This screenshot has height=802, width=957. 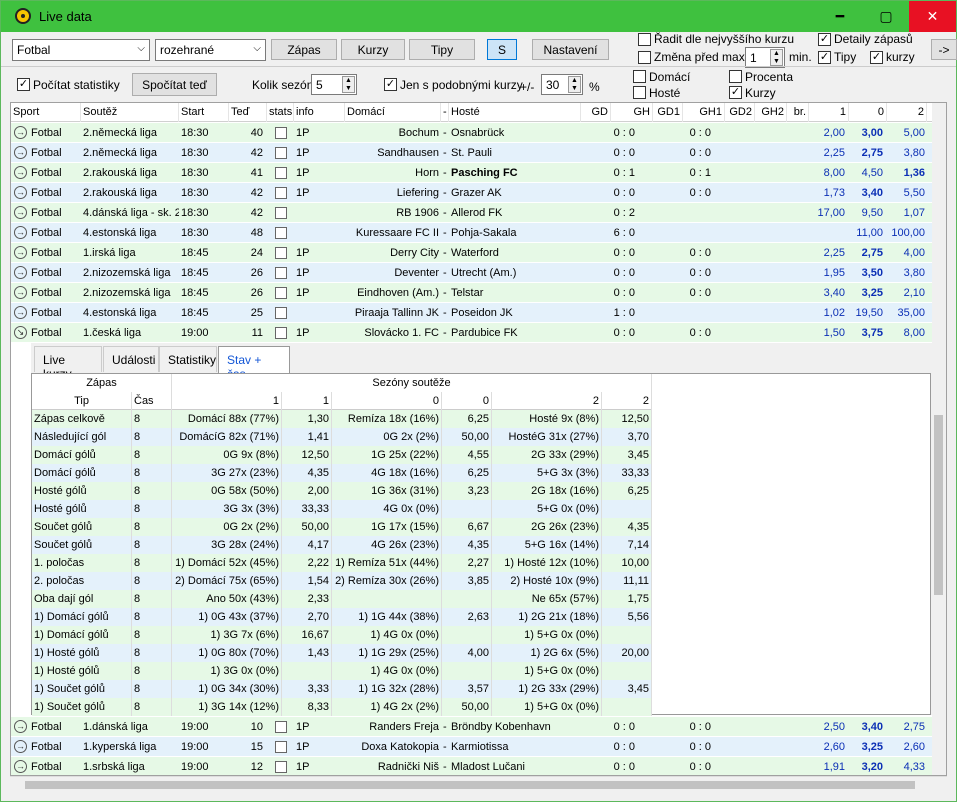 I want to click on tab-udalosti: Události, so click(x=131, y=359).